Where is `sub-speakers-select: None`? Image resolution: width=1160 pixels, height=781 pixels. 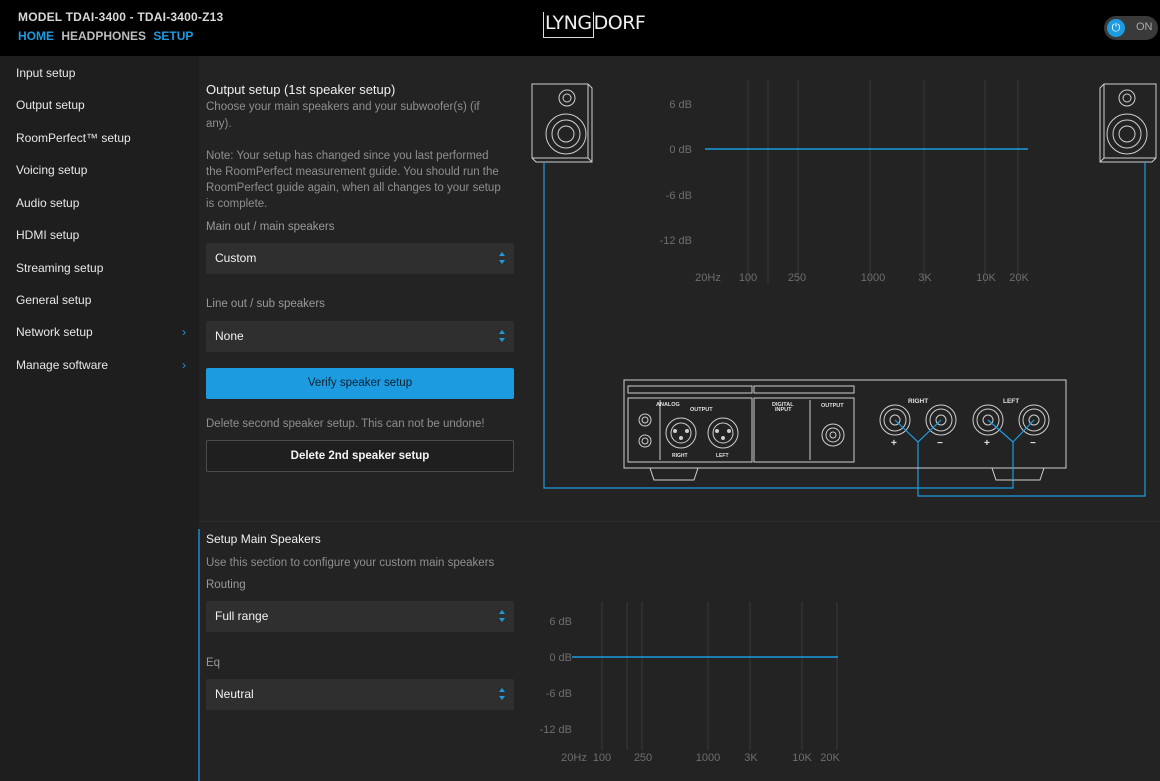
sub-speakers-select: None is located at coordinates (360, 336).